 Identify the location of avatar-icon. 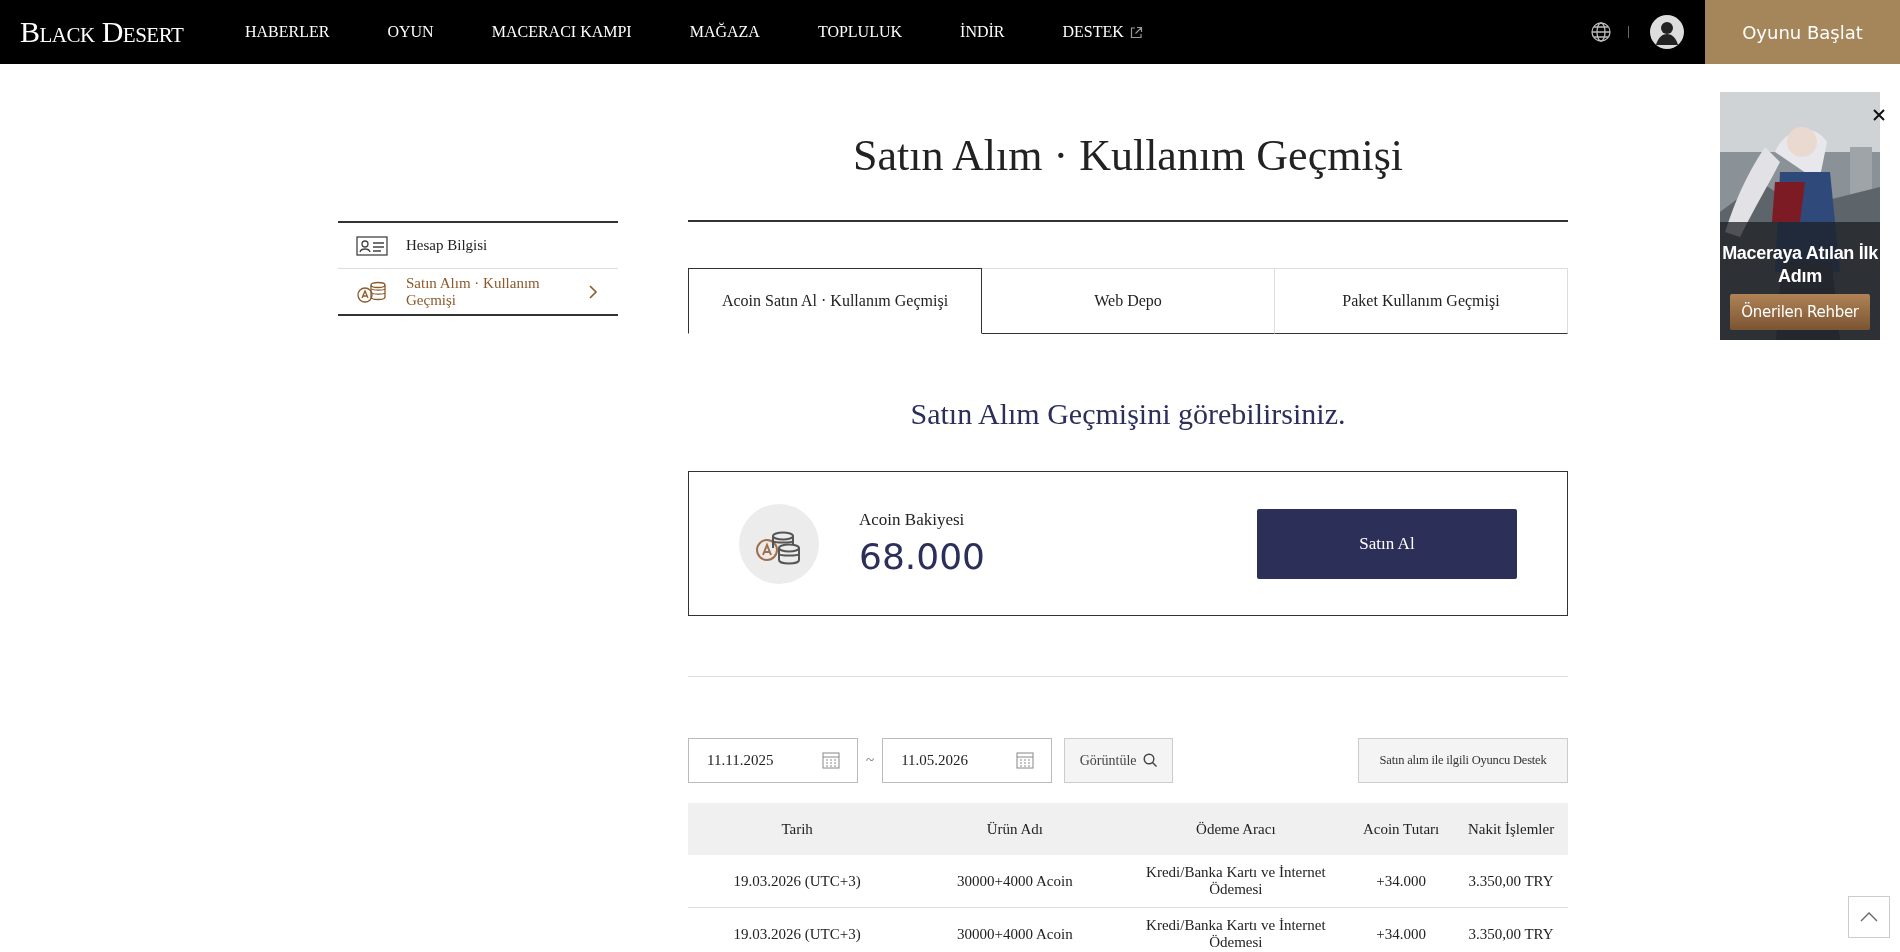
(1667, 32).